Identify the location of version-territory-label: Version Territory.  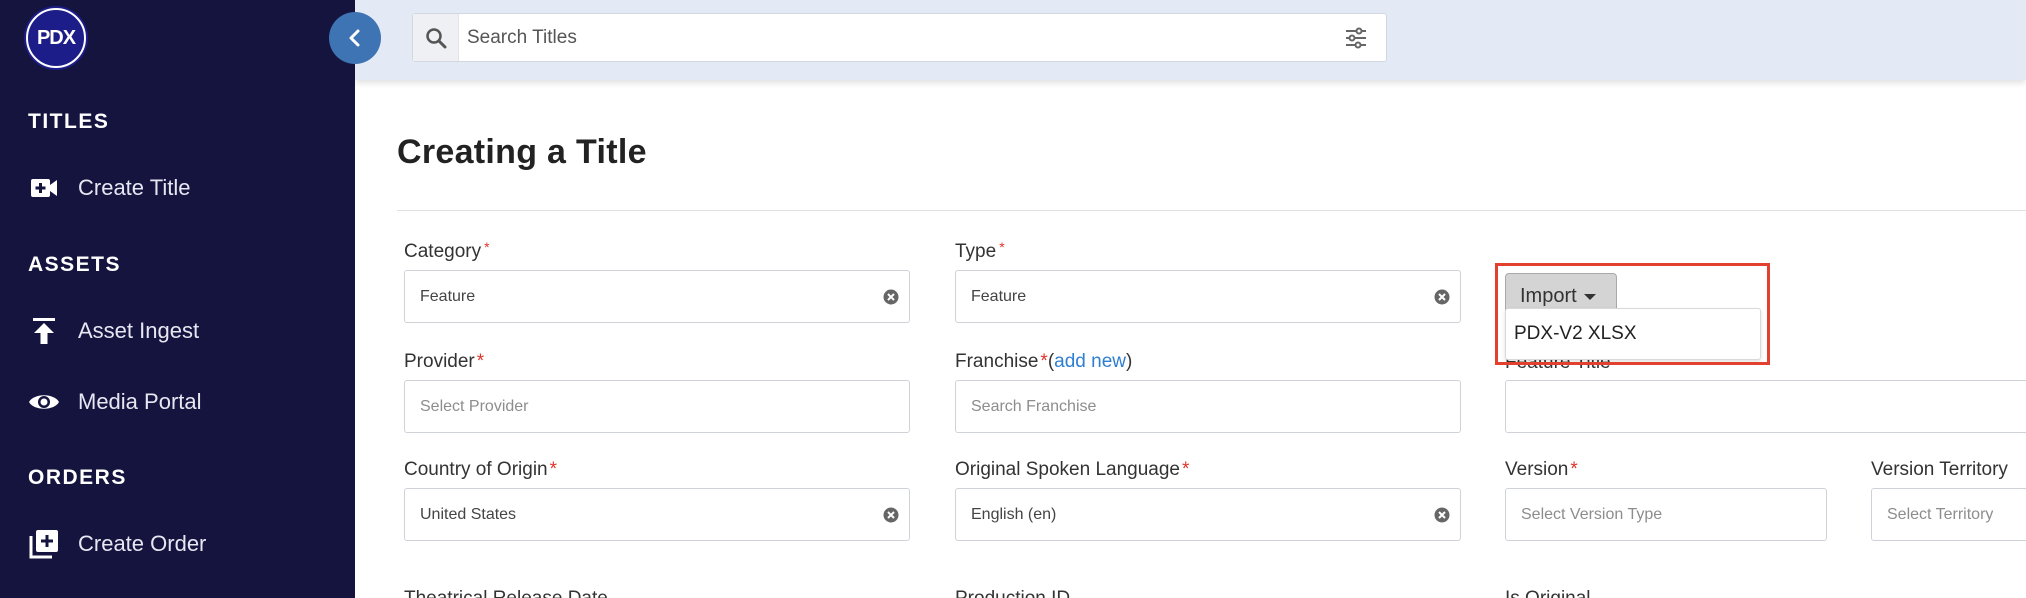
(1939, 469).